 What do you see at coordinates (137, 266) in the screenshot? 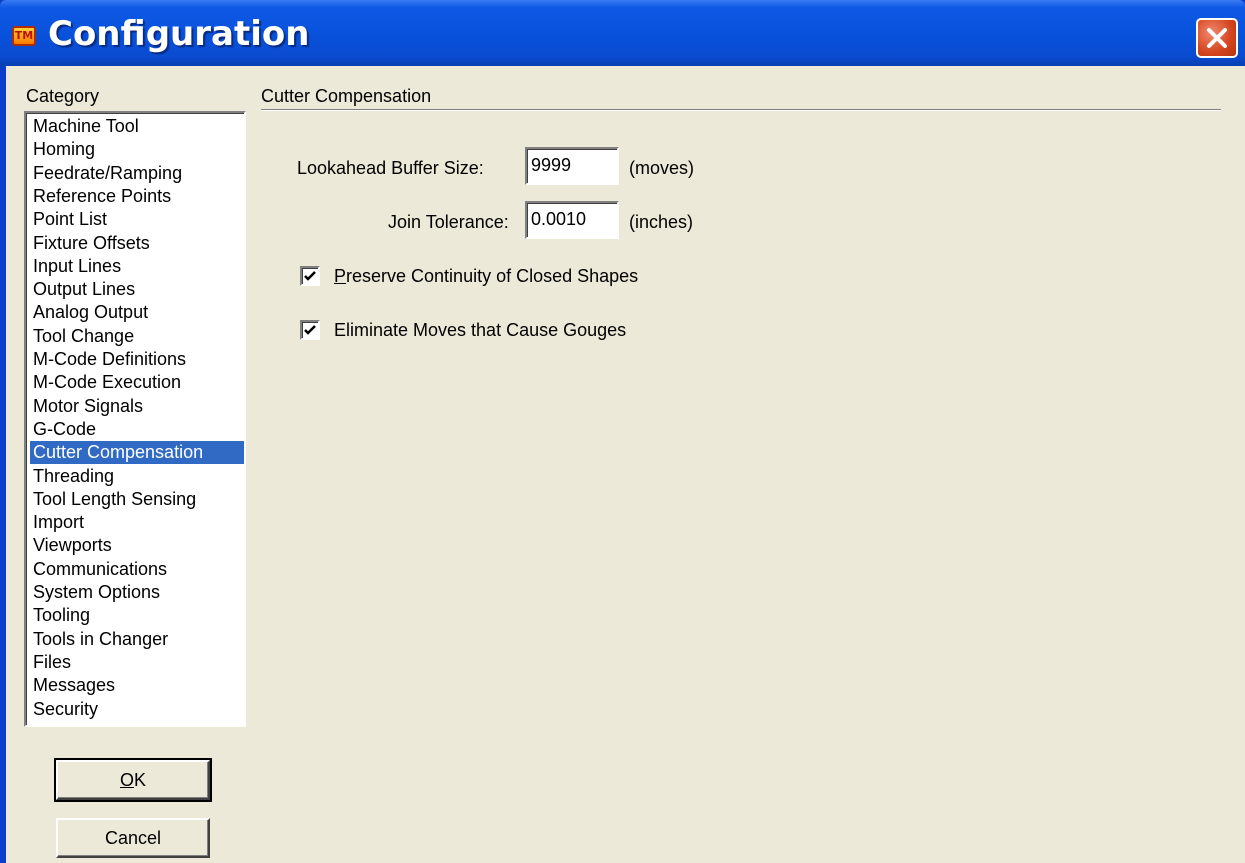
I see `category-item: Input Lines` at bounding box center [137, 266].